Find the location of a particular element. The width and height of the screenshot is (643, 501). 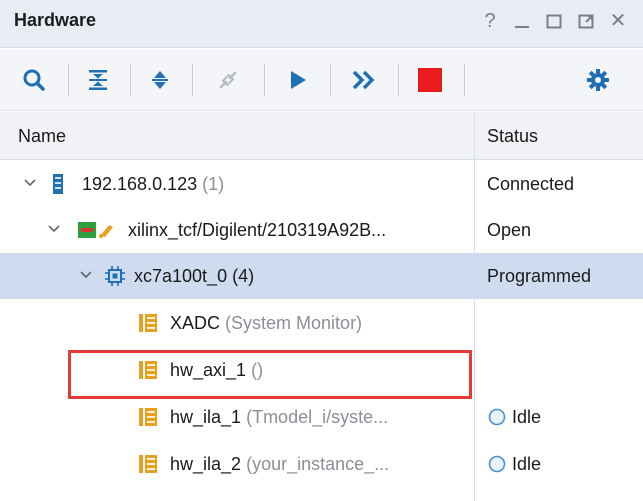

stop-trigger-icon is located at coordinates (430, 80).